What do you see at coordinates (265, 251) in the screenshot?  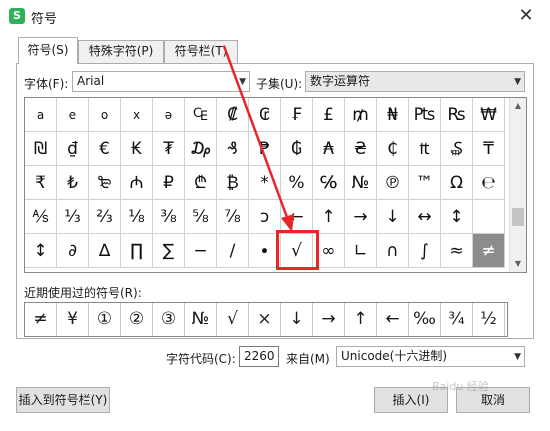 I see `symbol-cell: ∙` at bounding box center [265, 251].